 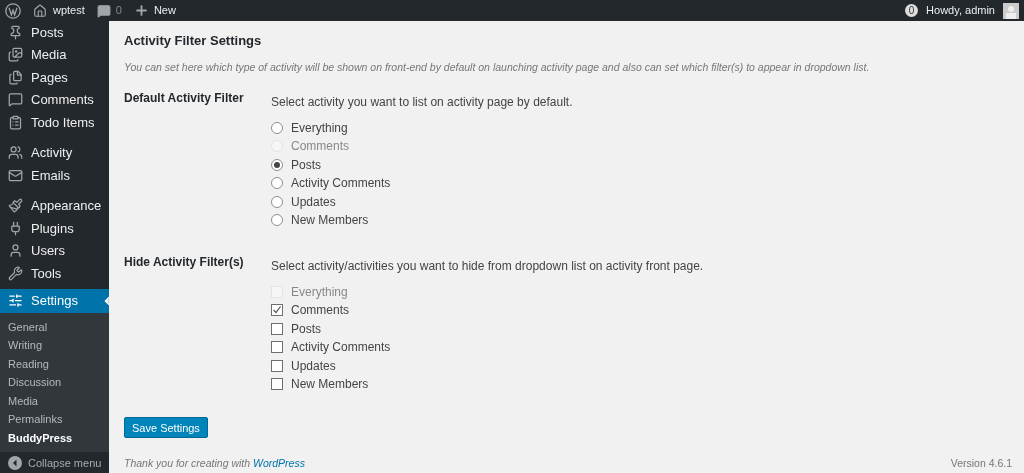 What do you see at coordinates (912, 10) in the screenshot?
I see `notification-count: 0` at bounding box center [912, 10].